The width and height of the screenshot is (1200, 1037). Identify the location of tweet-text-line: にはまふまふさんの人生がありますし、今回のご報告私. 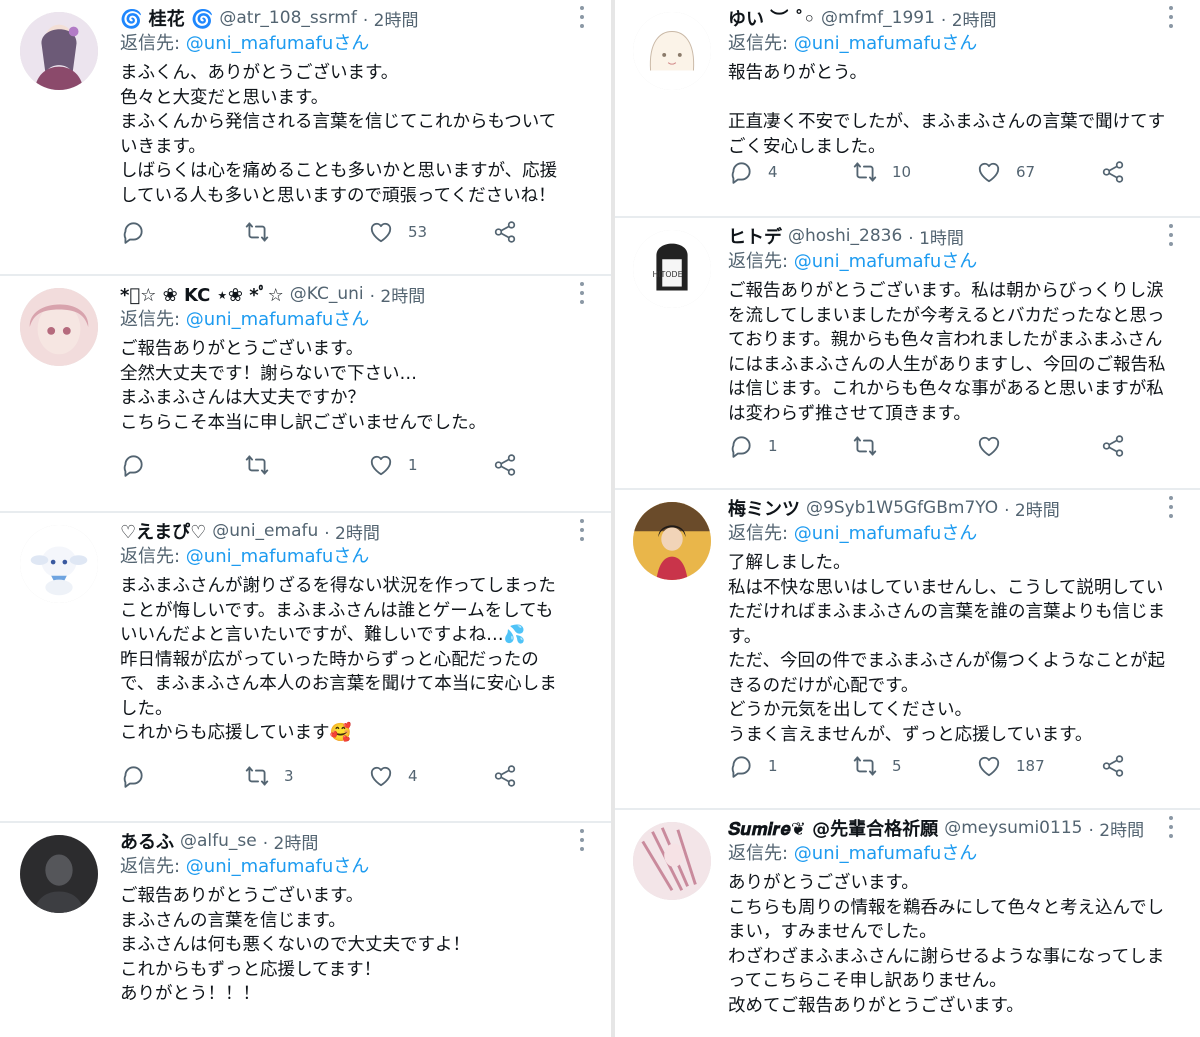
(947, 364).